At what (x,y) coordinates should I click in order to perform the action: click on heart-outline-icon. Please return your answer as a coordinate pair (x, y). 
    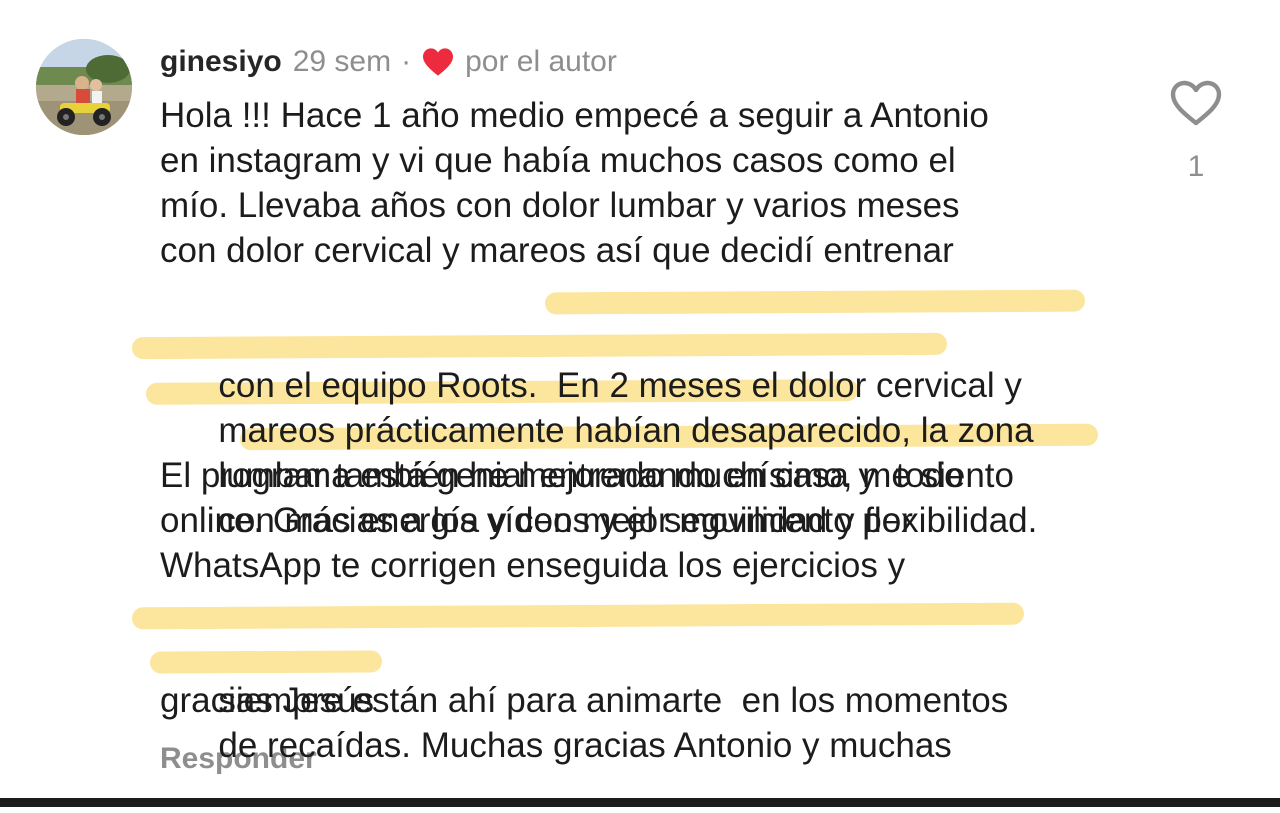
    Looking at the image, I should click on (1196, 103).